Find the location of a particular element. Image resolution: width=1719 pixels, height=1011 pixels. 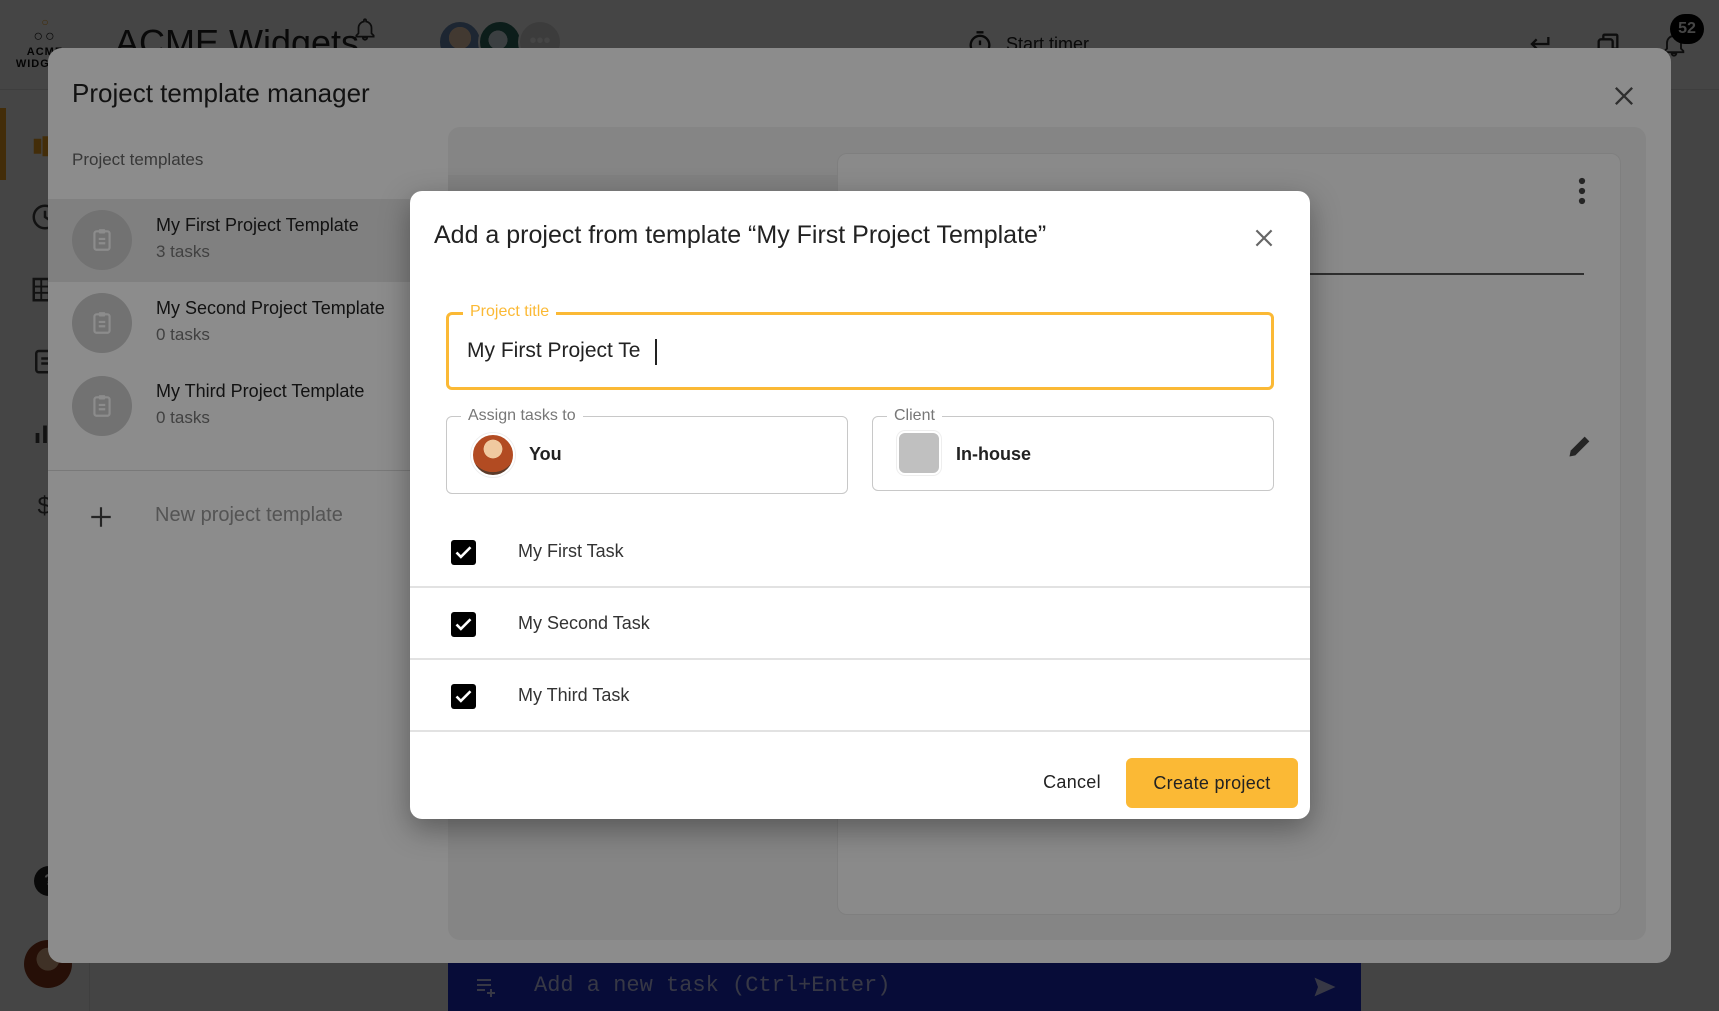

task-row: My Second Task is located at coordinates (860, 624).